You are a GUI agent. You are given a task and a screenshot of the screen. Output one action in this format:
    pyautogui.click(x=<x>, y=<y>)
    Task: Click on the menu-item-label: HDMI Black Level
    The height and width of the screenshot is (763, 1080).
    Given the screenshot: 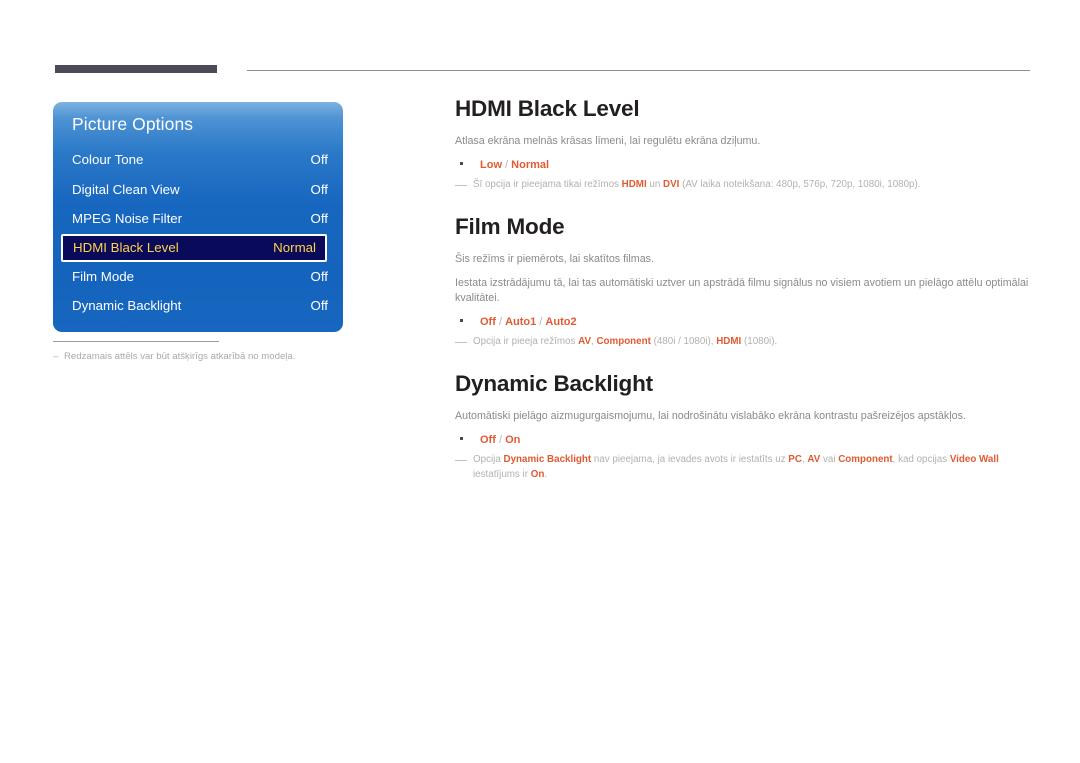 What is the action you would take?
    pyautogui.click(x=126, y=247)
    